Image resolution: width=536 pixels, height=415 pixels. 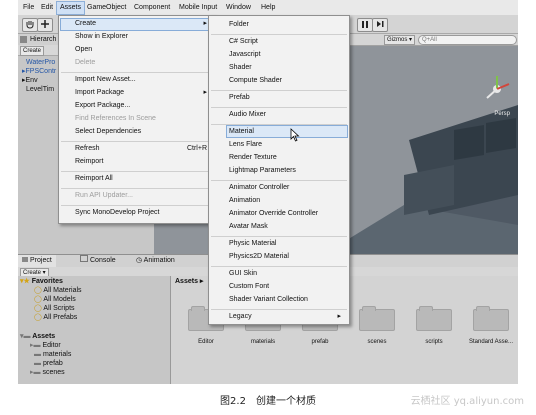 What do you see at coordinates (239, 25) in the screenshot?
I see `create-item-folder: Folder` at bounding box center [239, 25].